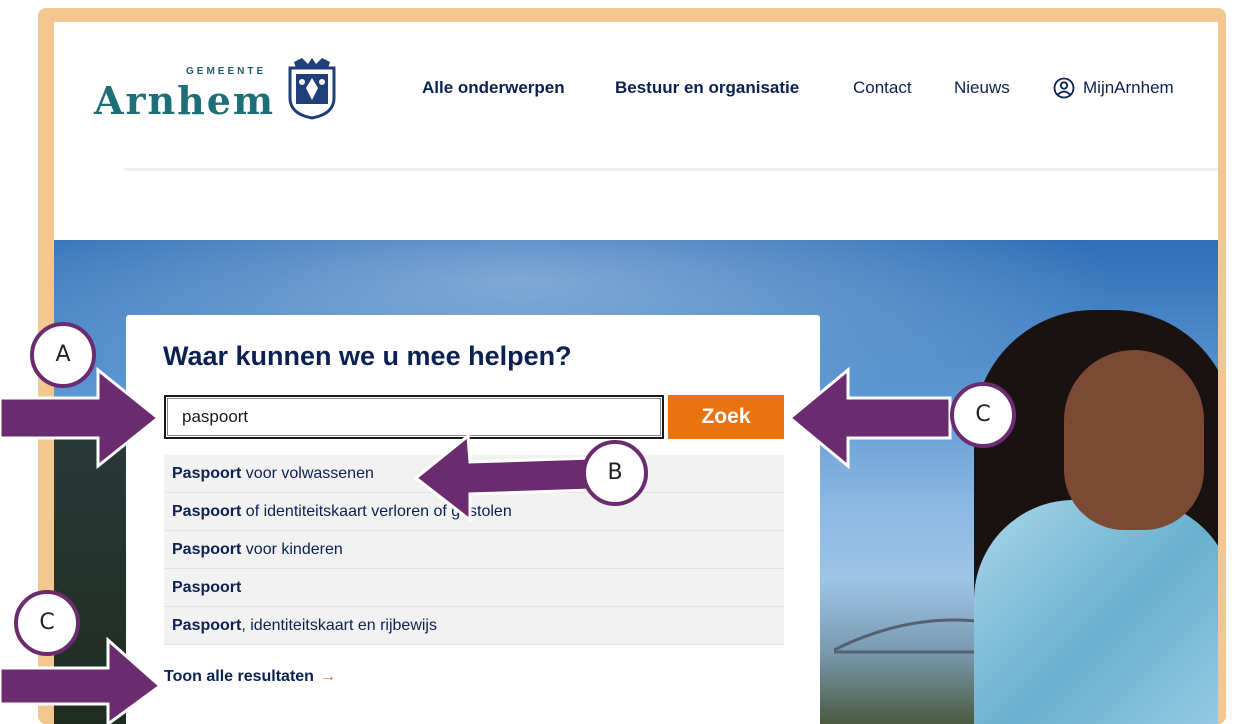  I want to click on callout-b: B, so click(615, 473).